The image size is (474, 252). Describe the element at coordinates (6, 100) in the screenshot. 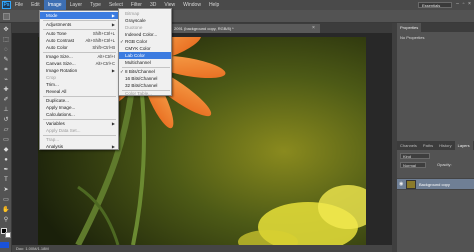

I see `brush-tool-icon: ✐` at that location.